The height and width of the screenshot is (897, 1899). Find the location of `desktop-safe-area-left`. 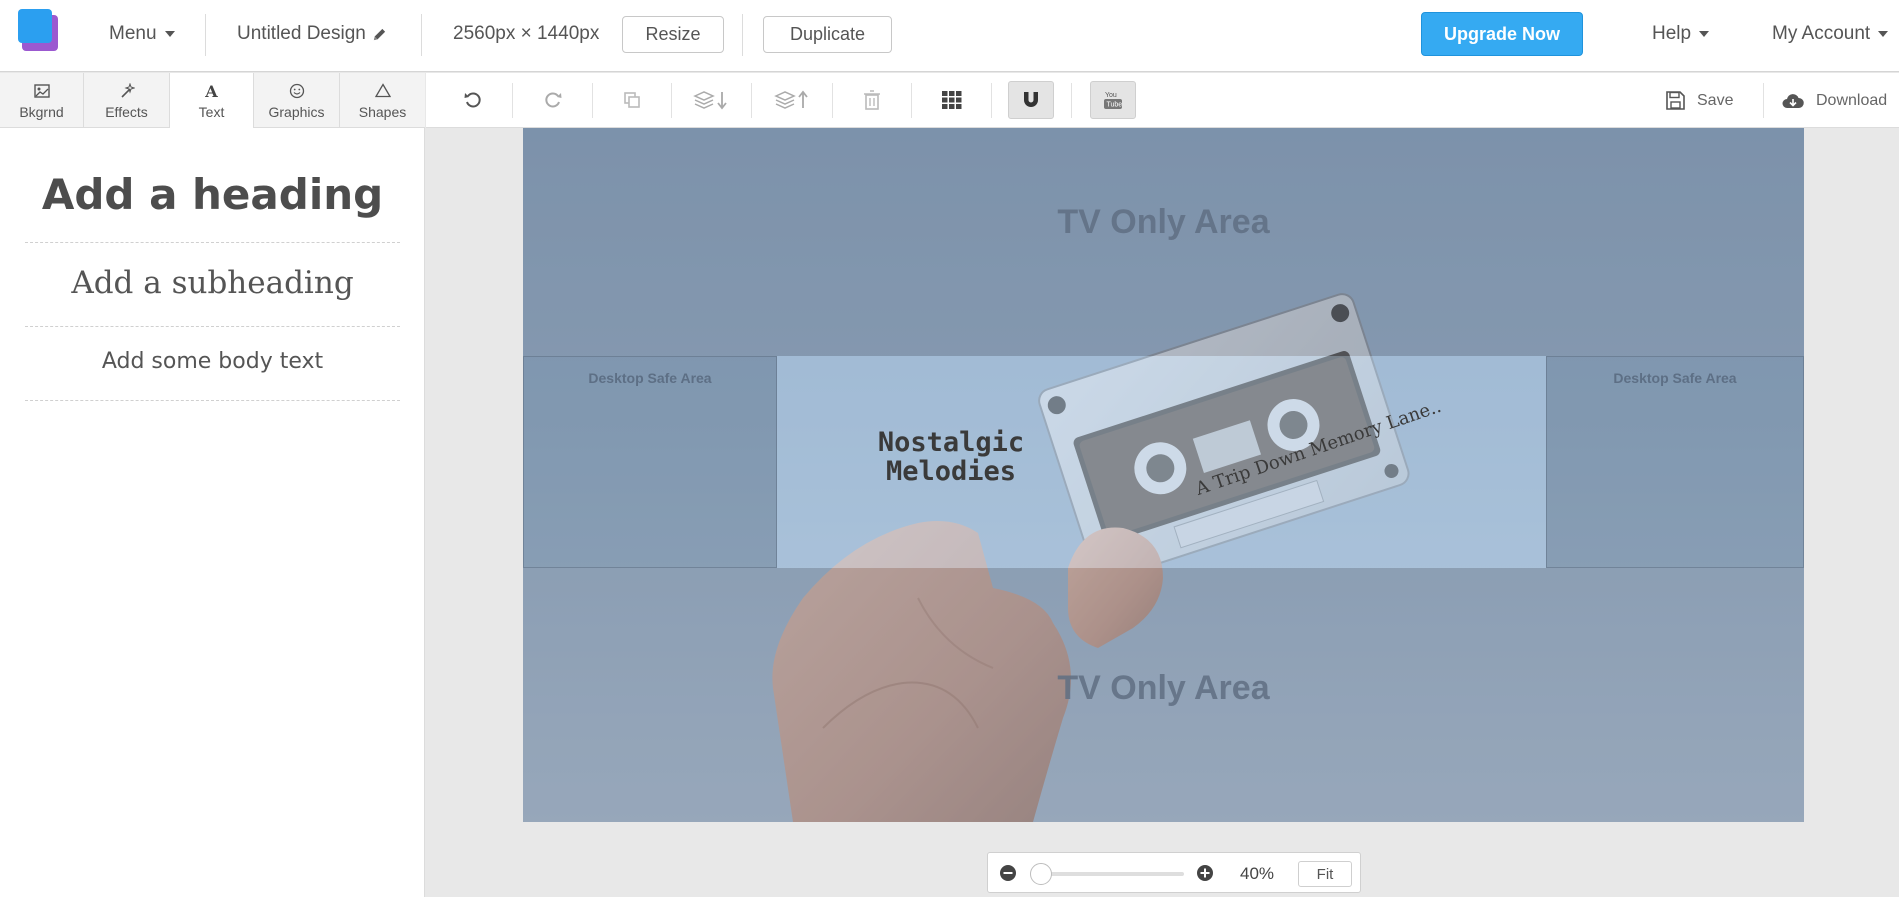

desktop-safe-area-left is located at coordinates (650, 462).